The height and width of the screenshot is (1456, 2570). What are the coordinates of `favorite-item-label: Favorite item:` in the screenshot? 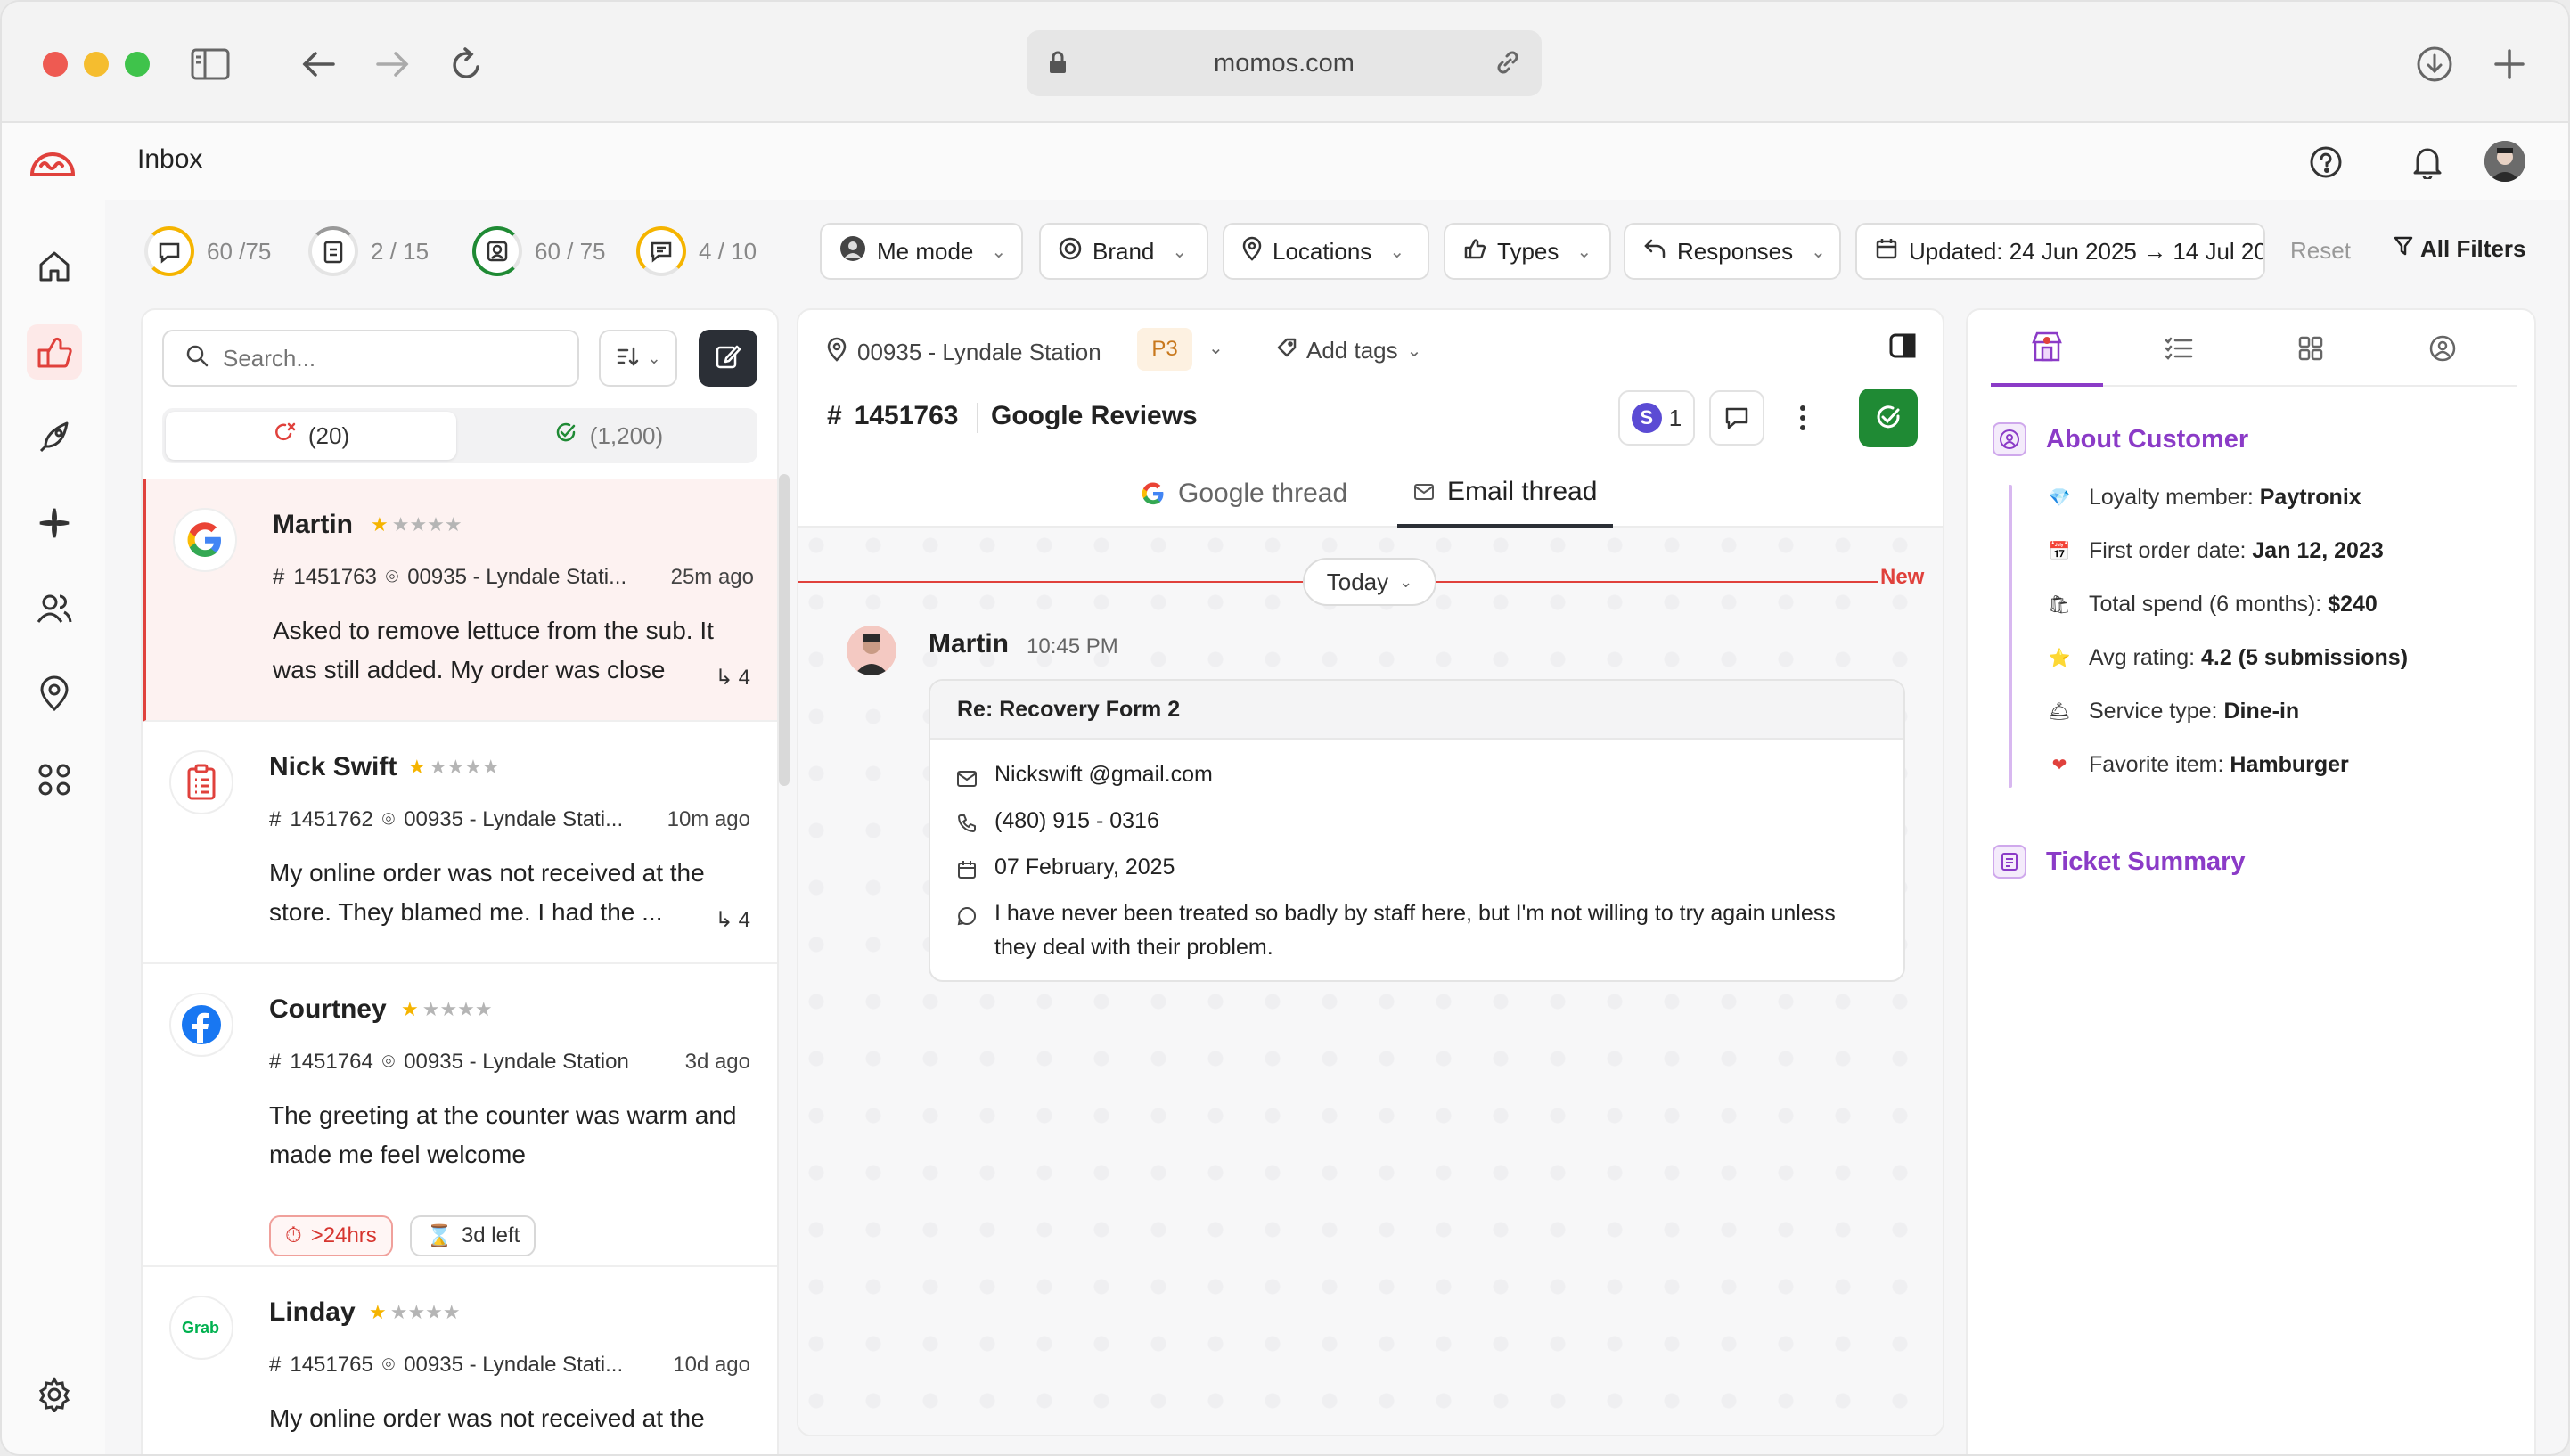 It's located at (2156, 764).